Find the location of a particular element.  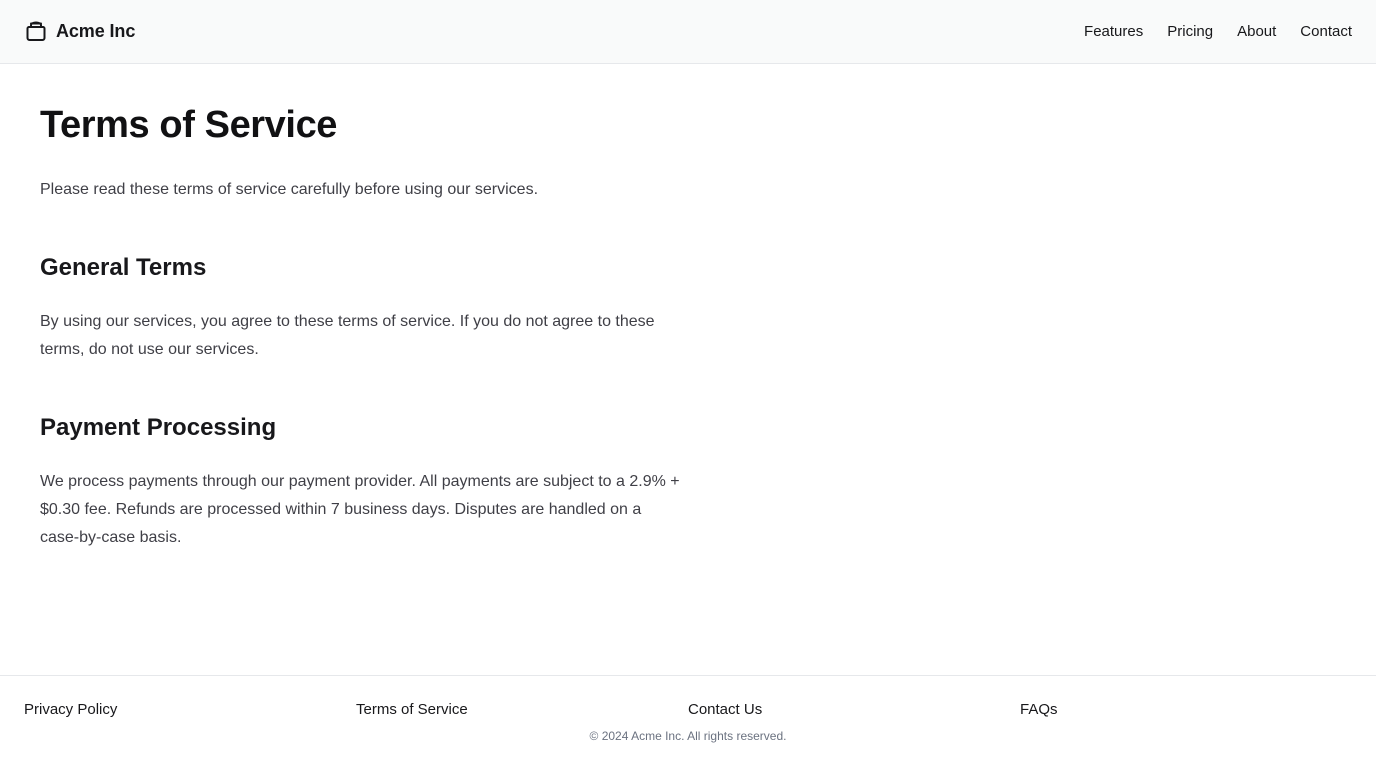

nav-link-features: Features is located at coordinates (1113, 32).